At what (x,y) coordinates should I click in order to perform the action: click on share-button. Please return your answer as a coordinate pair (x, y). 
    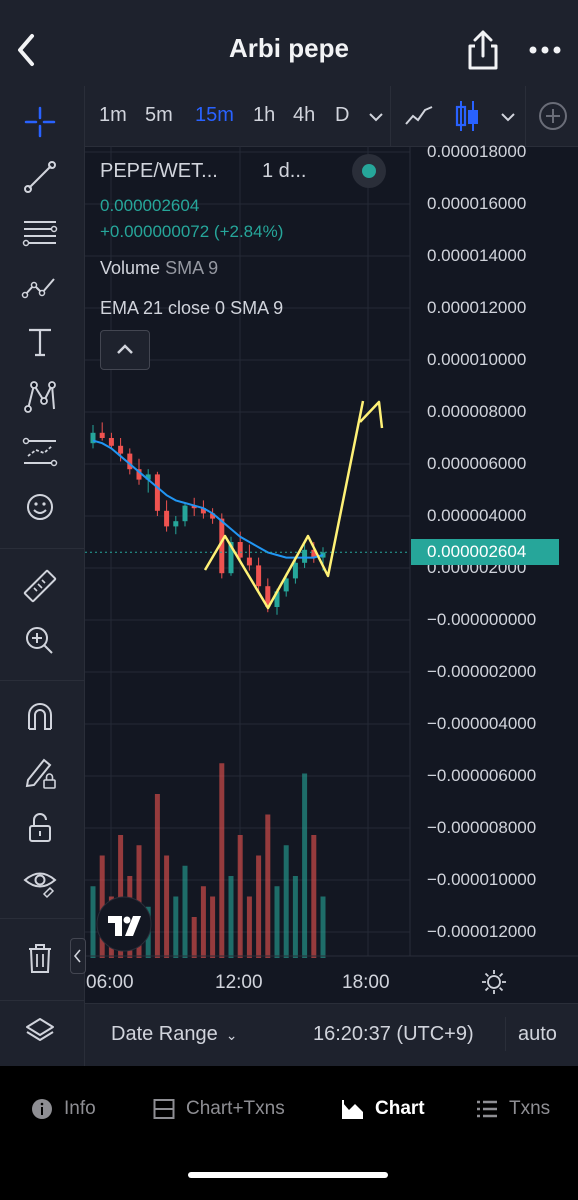
    Looking at the image, I should click on (483, 50).